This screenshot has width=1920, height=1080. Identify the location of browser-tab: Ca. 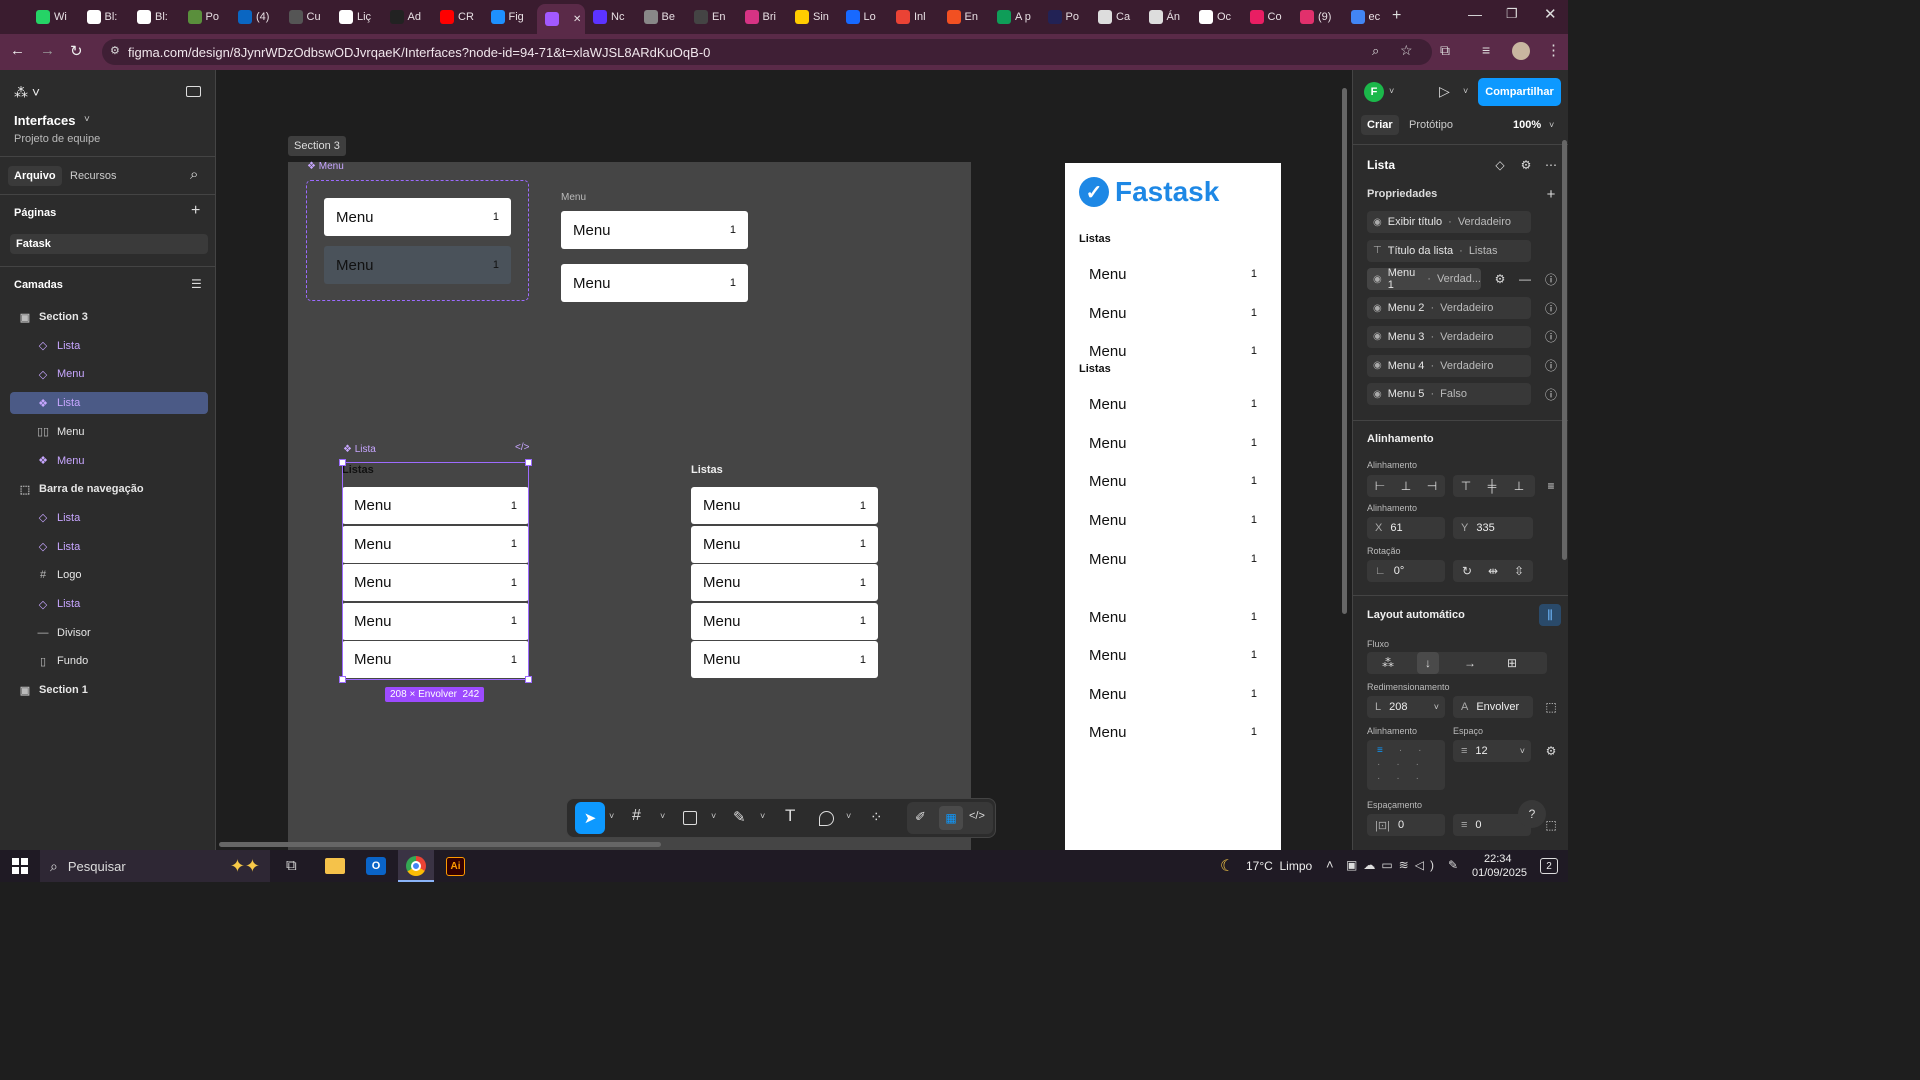
(1121, 17).